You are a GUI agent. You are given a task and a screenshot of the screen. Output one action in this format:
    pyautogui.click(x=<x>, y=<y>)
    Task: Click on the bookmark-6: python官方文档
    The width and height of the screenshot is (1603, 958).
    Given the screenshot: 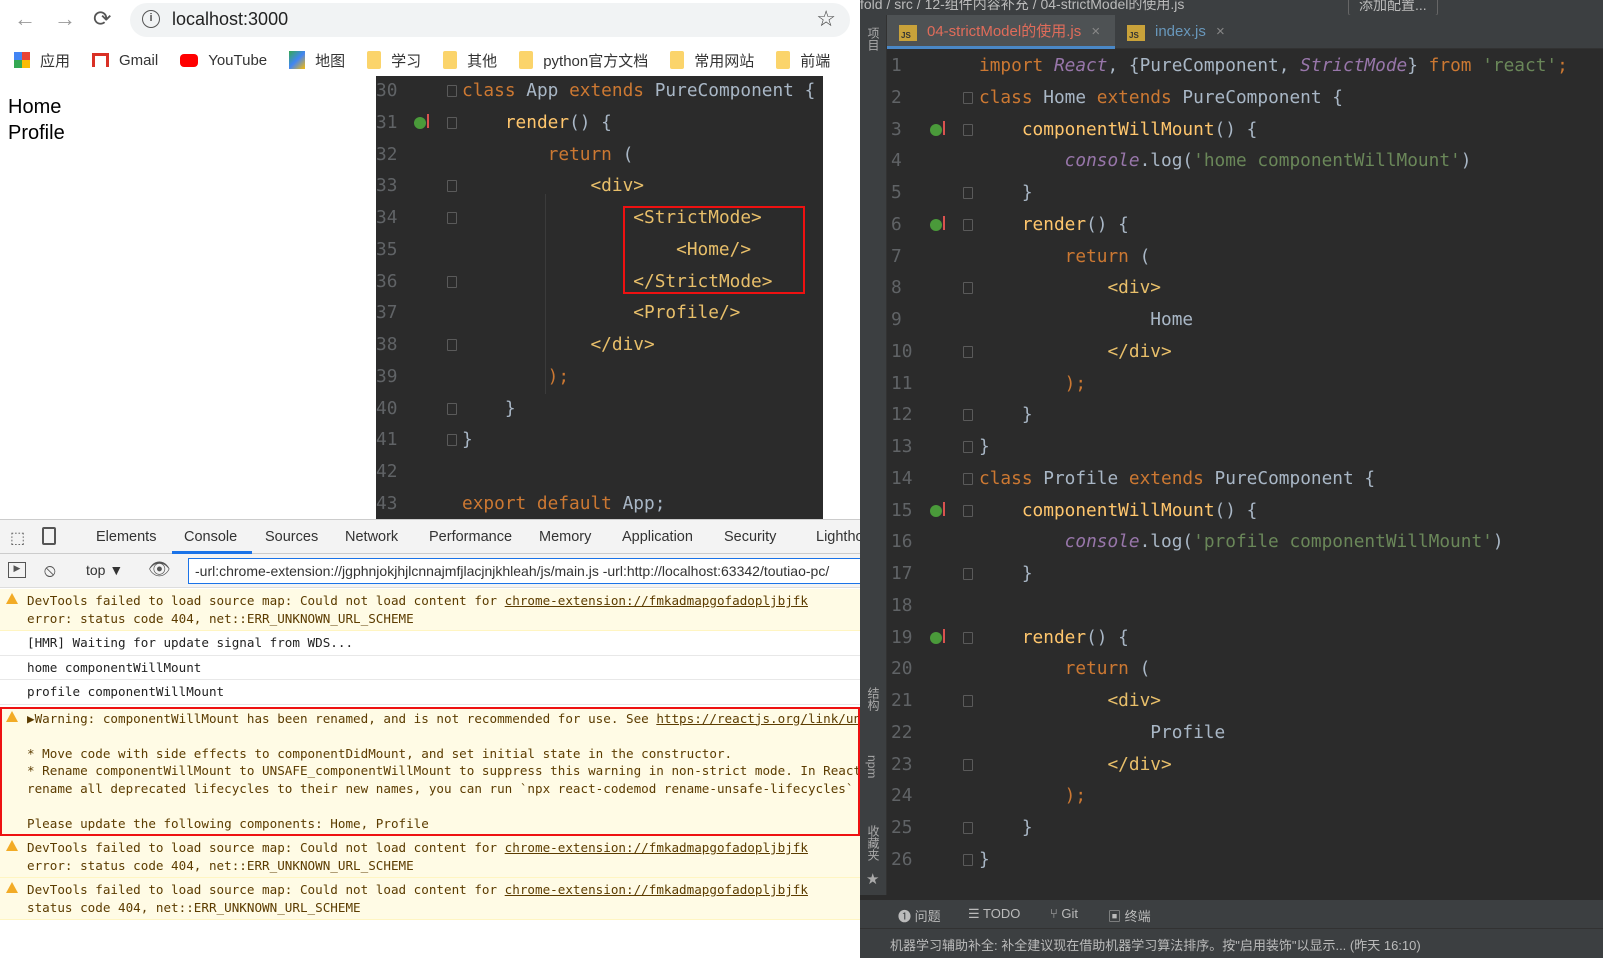 What is the action you would take?
    pyautogui.click(x=583, y=60)
    